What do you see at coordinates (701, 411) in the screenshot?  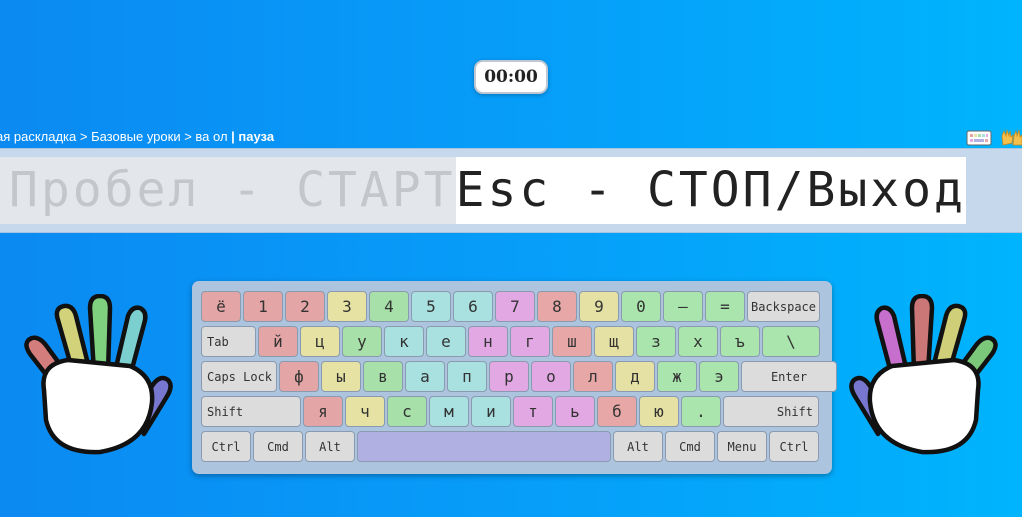 I see `key-period: .` at bounding box center [701, 411].